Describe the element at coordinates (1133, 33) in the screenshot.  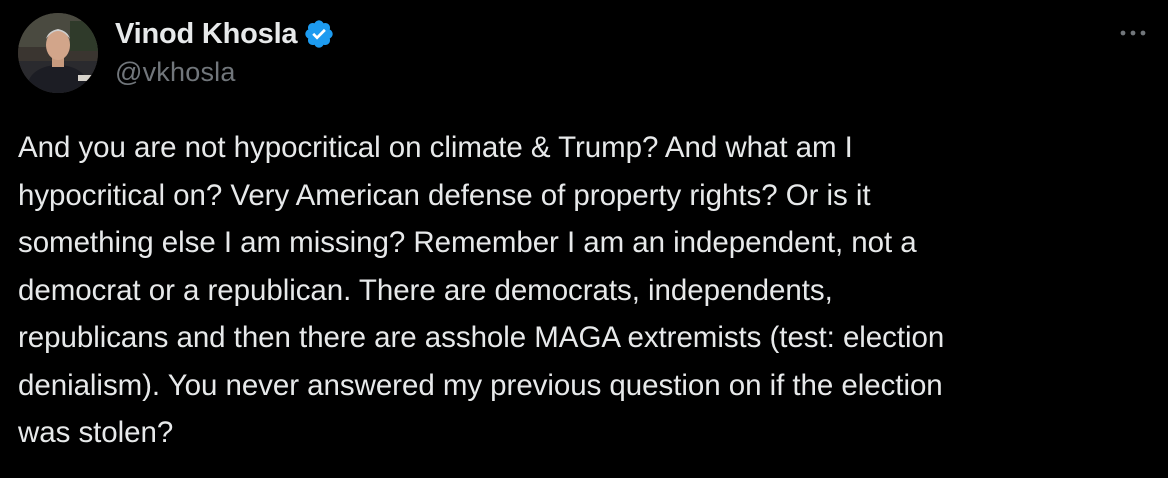
I see `more-options-icon` at that location.